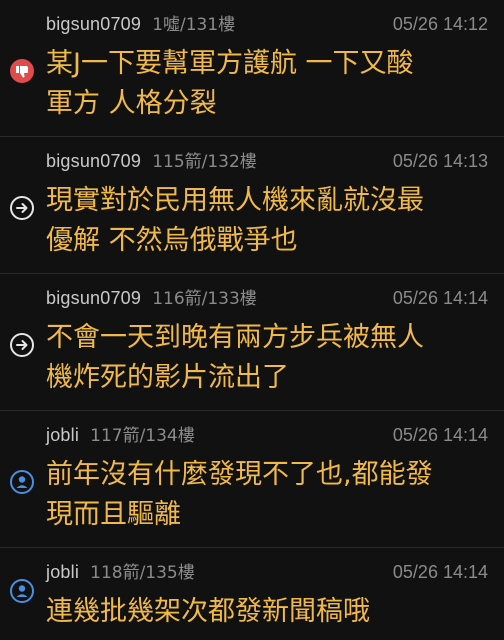 The height and width of the screenshot is (640, 504). Describe the element at coordinates (271, 572) in the screenshot. I see `comment-meta: jobli 118箭/135樓 05/26 14:14` at that location.